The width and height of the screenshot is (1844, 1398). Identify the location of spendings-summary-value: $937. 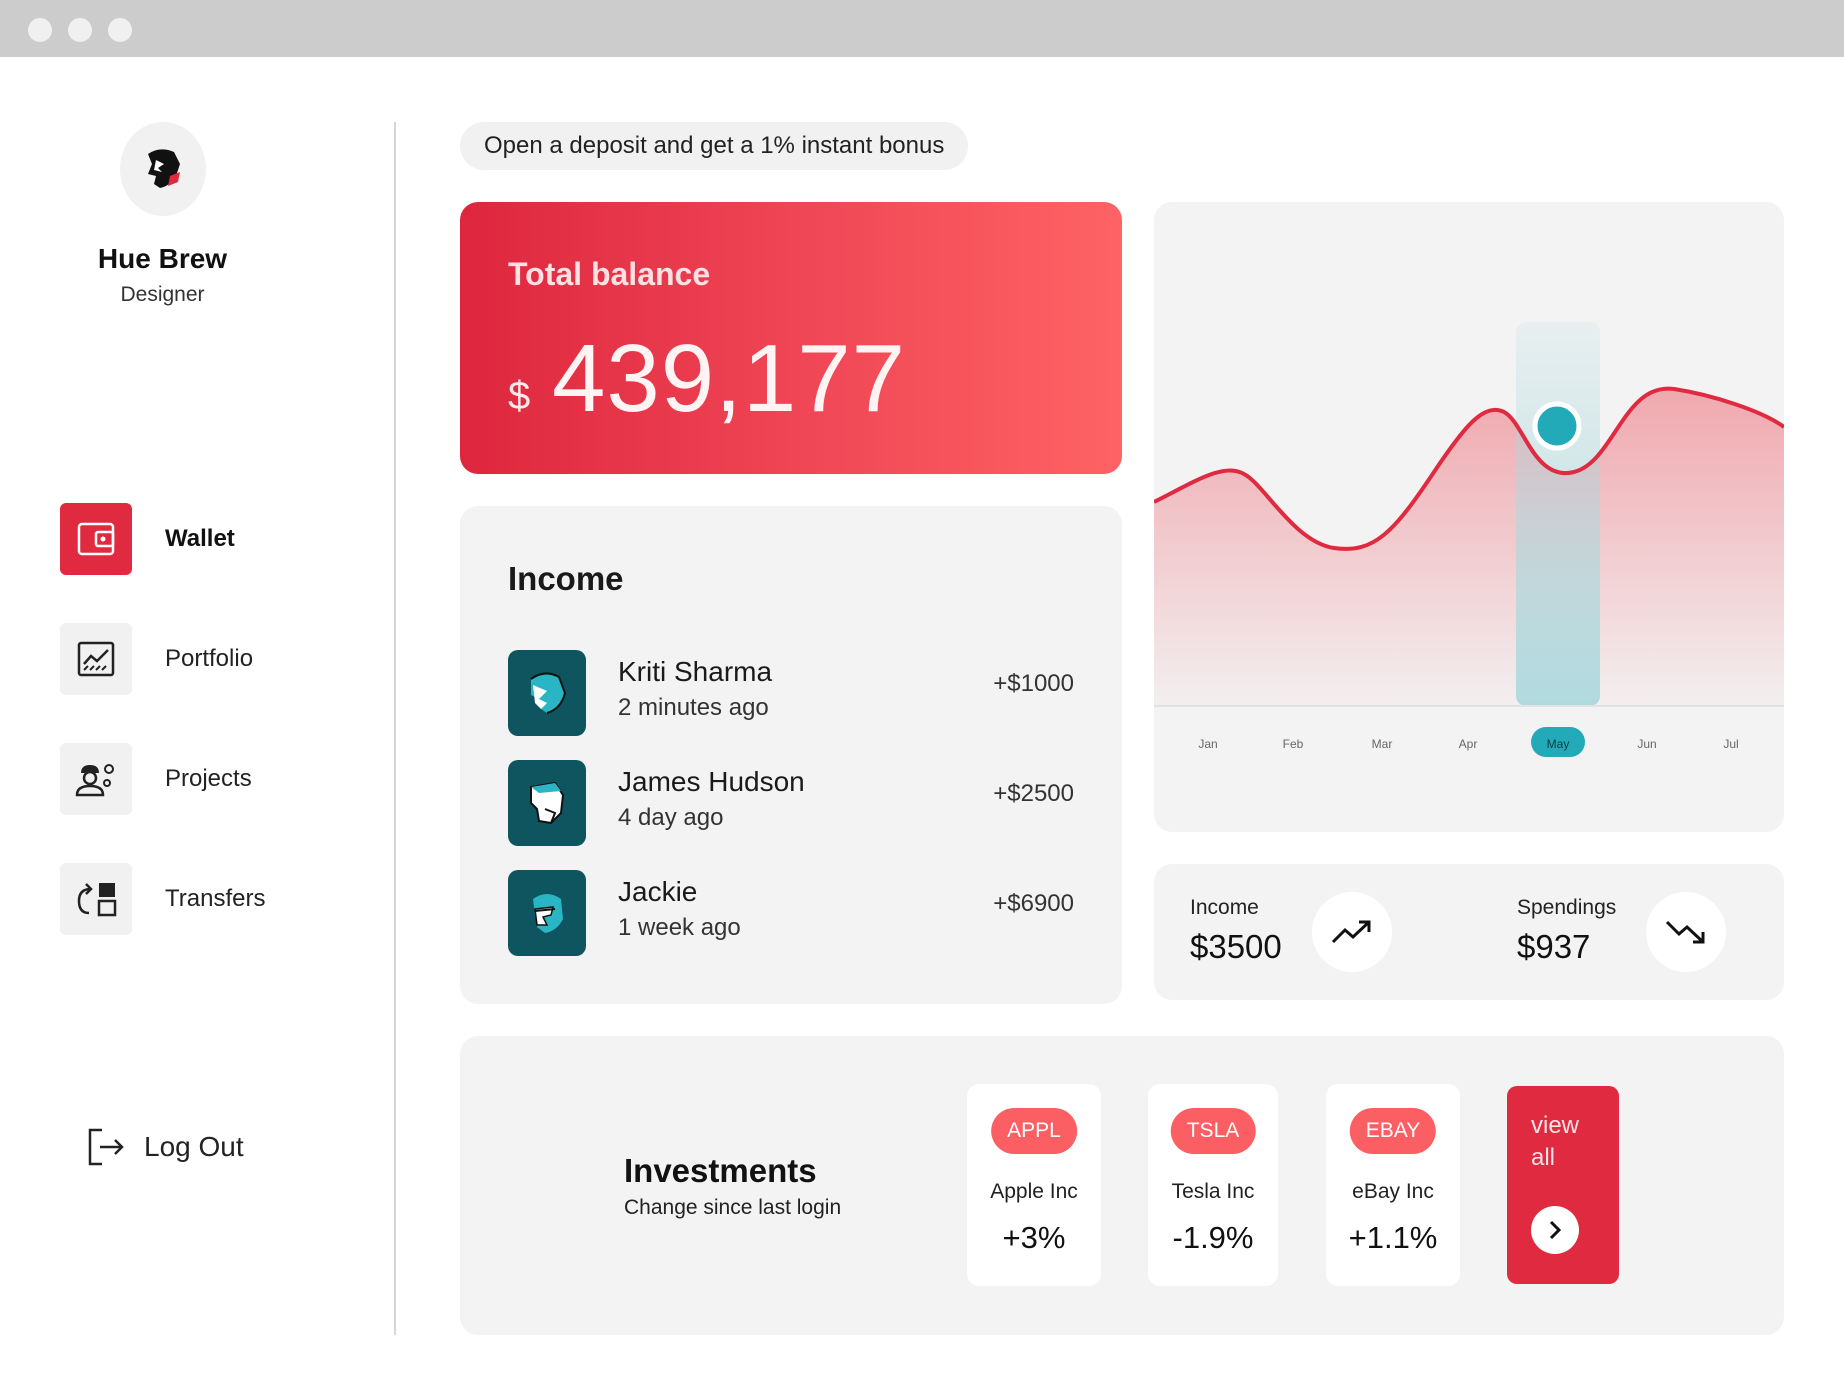
(1554, 946).